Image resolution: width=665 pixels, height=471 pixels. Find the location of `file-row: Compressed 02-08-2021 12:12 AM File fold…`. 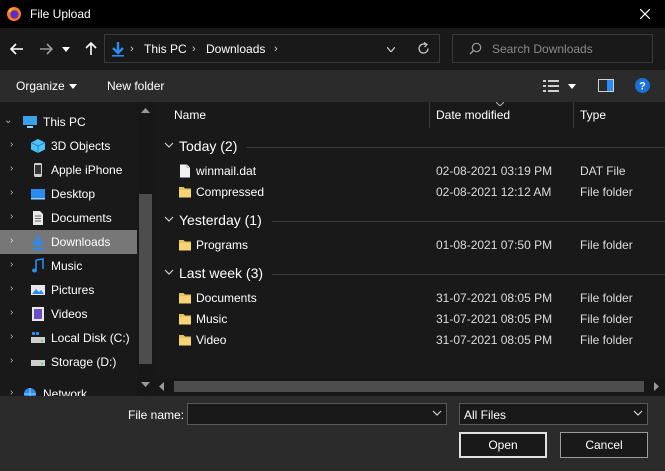

file-row: Compressed 02-08-2021 12:12 AM File fold… is located at coordinates (409, 192).